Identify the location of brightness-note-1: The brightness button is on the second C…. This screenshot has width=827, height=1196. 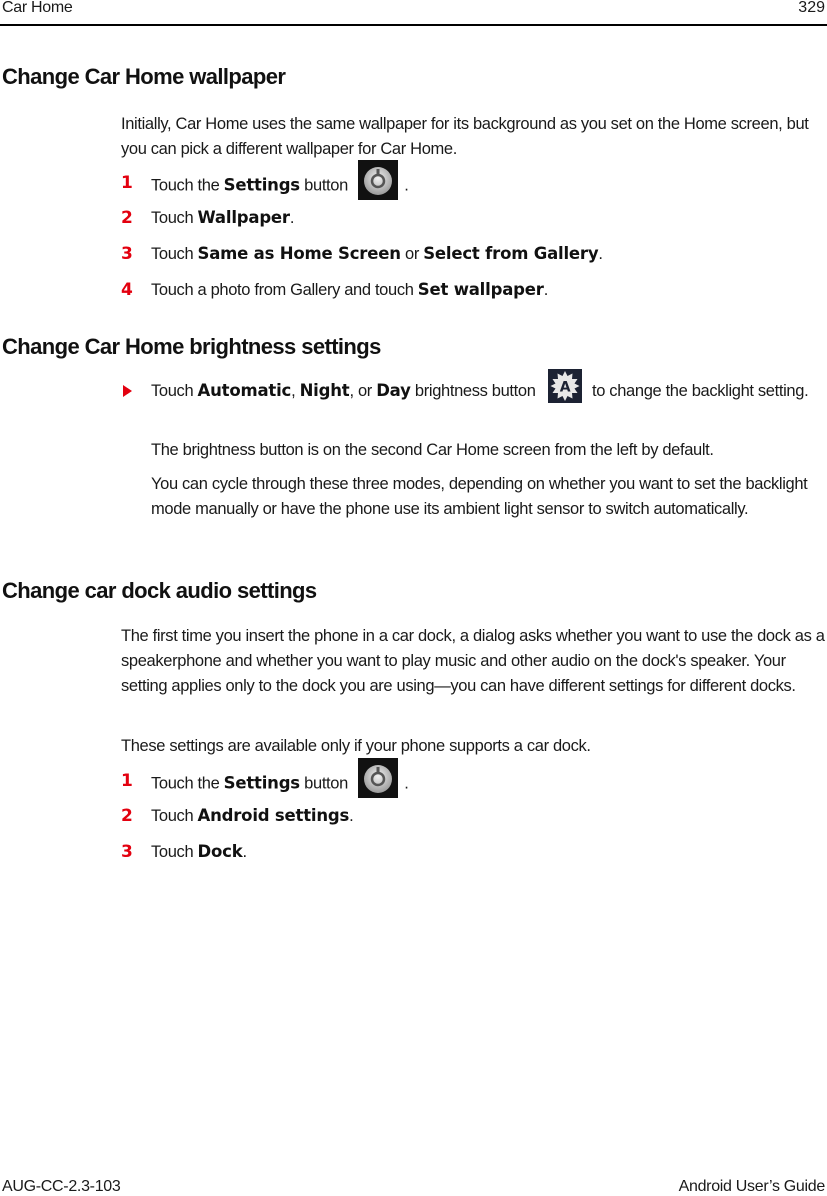
(432, 450).